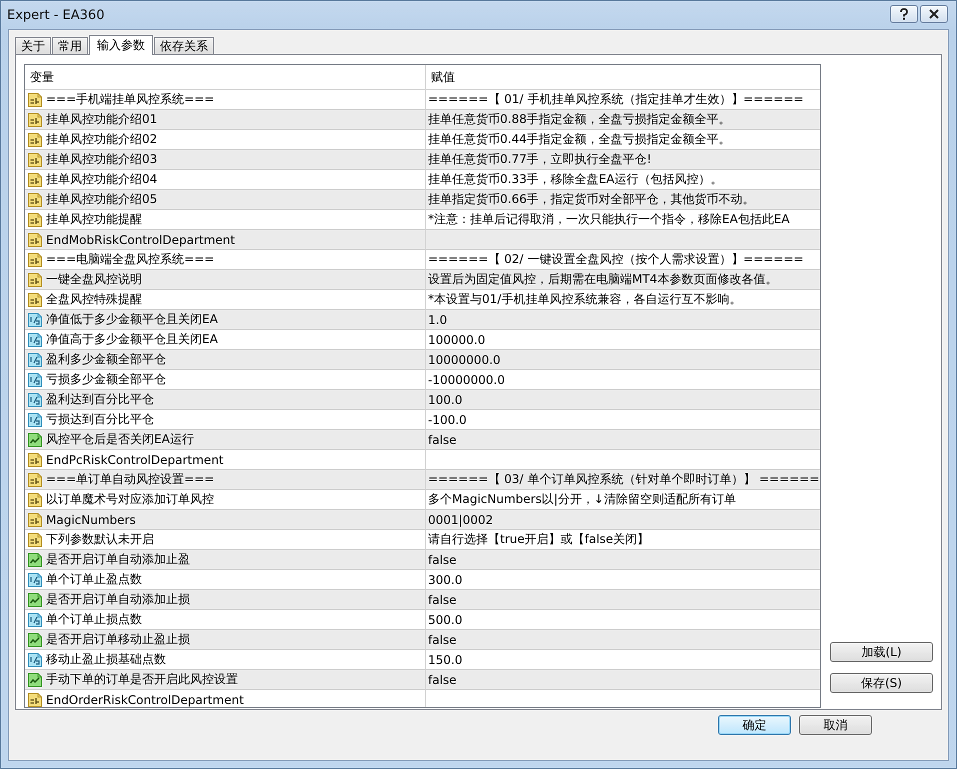 The width and height of the screenshot is (957, 769). Describe the element at coordinates (94, 219) in the screenshot. I see `parameter-name: 挂单风控功能提醒` at that location.